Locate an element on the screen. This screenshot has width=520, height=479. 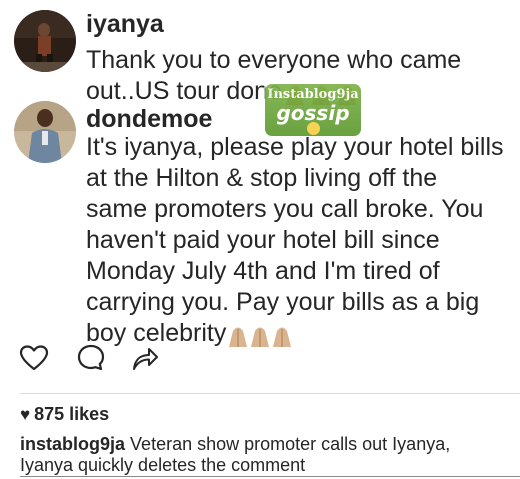
action-bar is located at coordinates (260, 365).